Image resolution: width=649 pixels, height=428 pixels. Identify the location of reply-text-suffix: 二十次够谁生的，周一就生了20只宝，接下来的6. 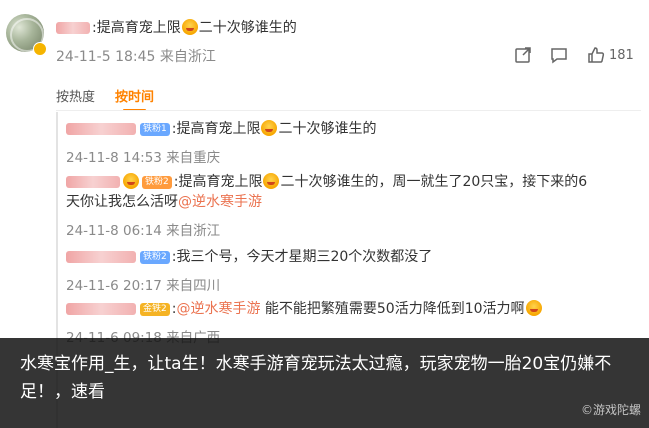
(434, 182).